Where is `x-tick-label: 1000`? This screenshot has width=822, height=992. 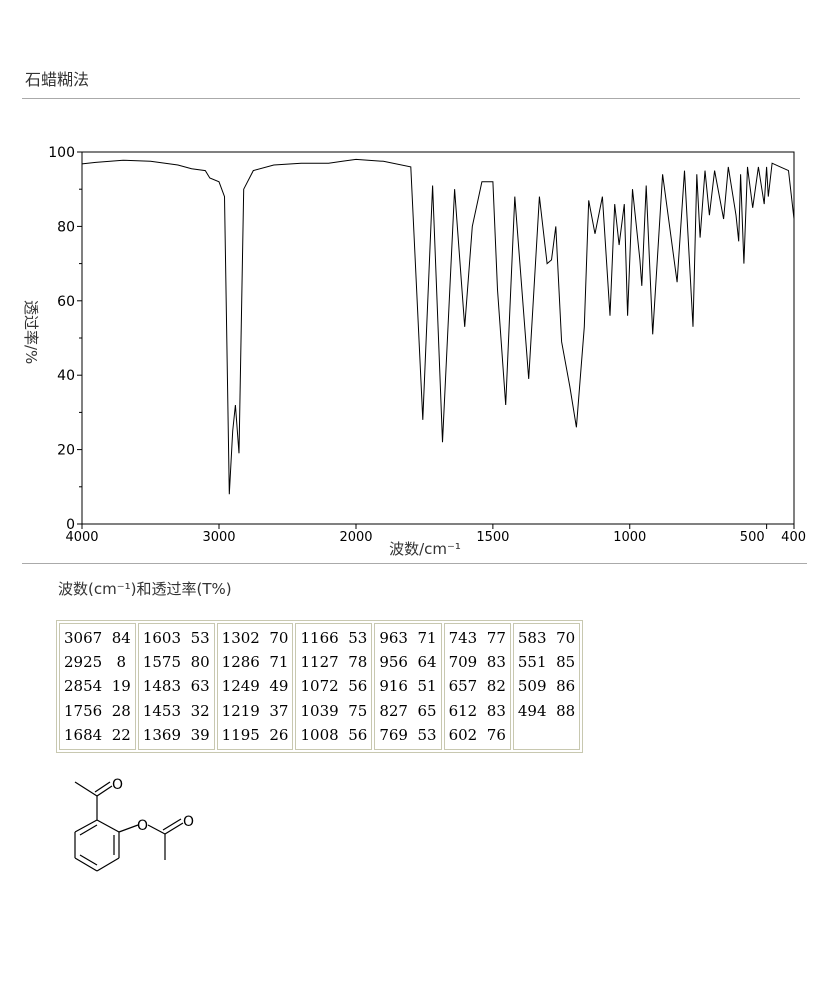
x-tick-label: 1000 is located at coordinates (629, 537).